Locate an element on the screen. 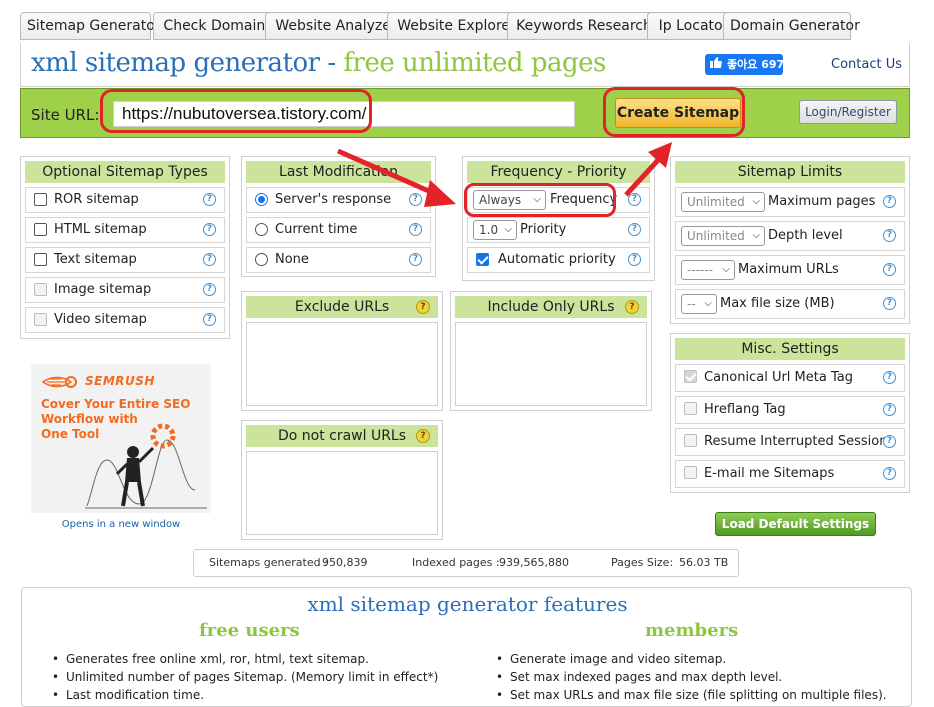  tab-check-domains: Check Domains is located at coordinates (218, 26).